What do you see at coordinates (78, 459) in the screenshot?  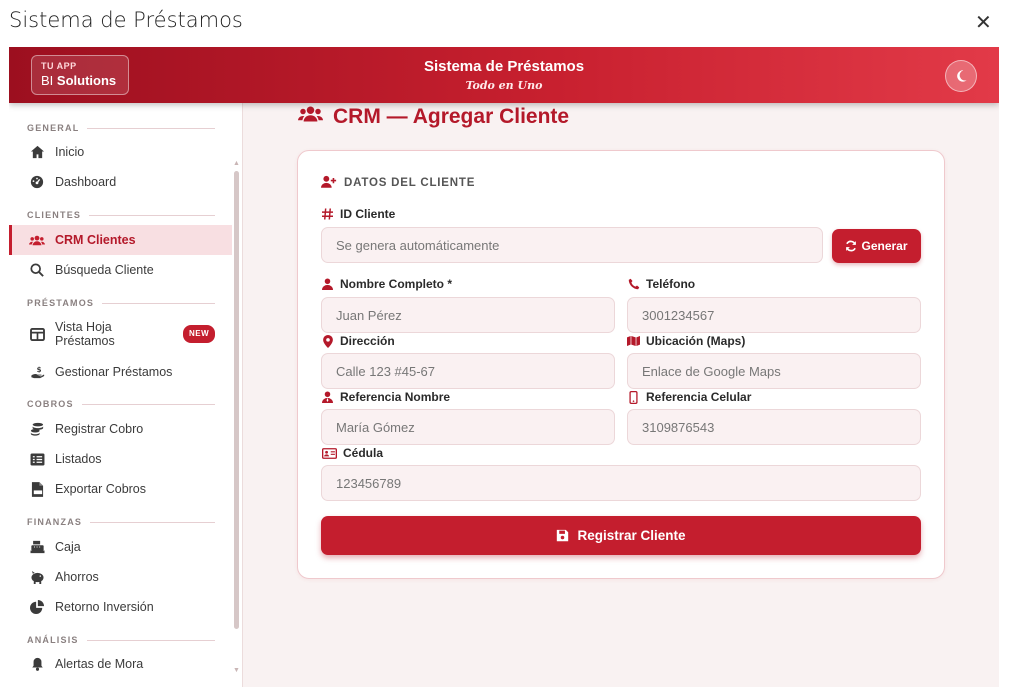 I see `sidebar-item-label: Listados` at bounding box center [78, 459].